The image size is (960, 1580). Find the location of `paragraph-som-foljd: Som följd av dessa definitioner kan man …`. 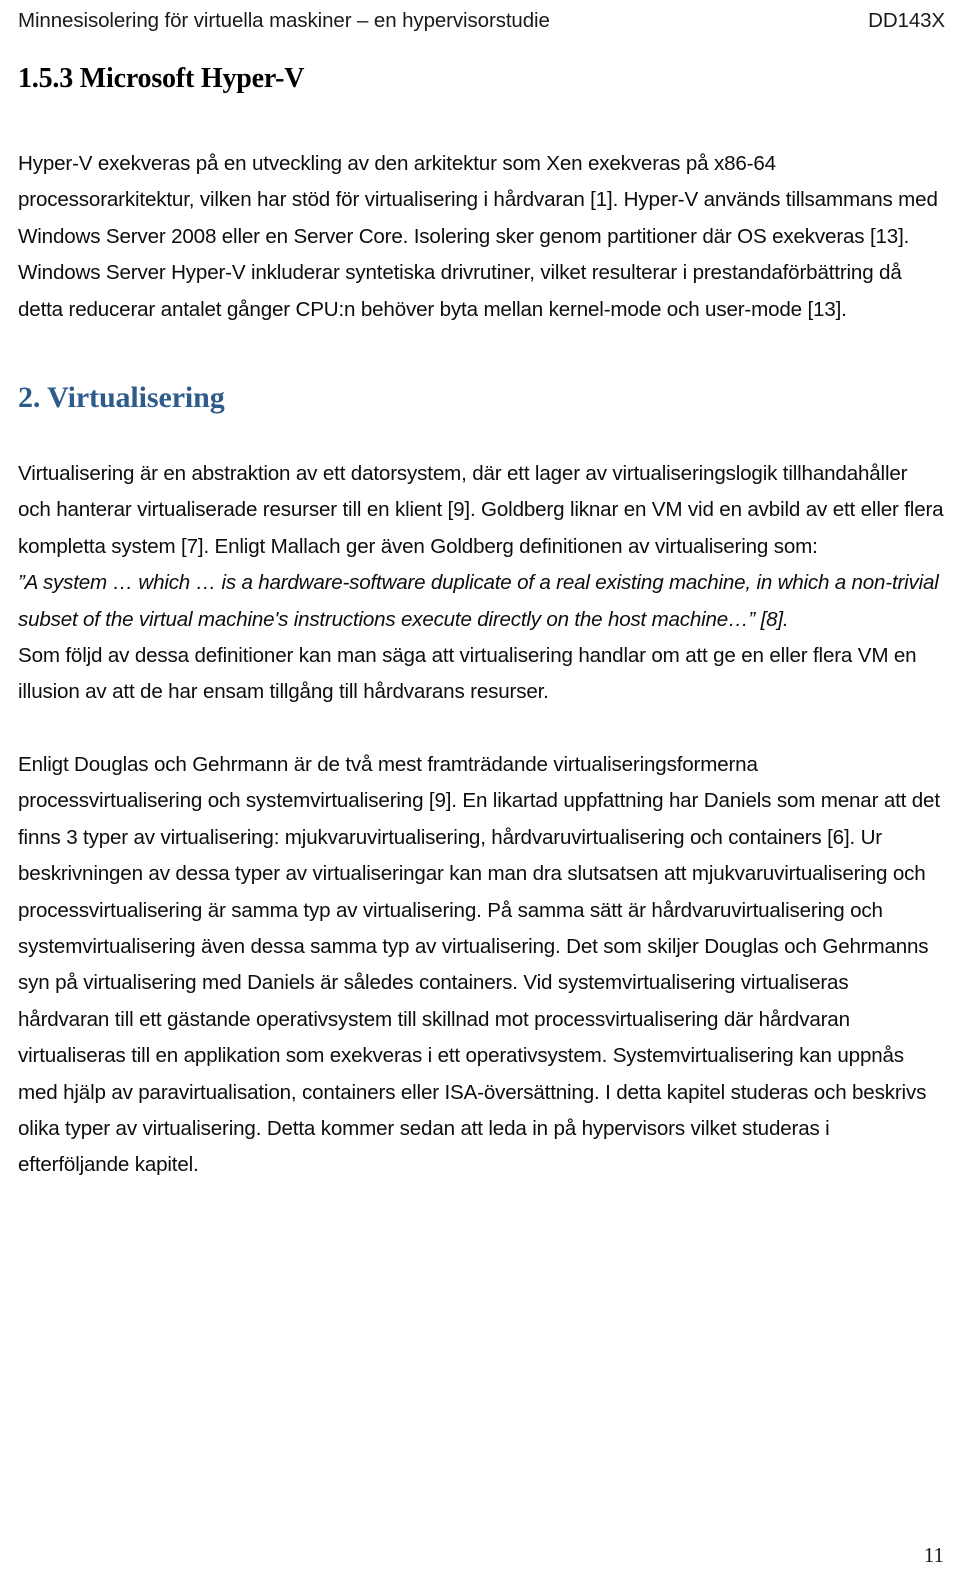

paragraph-som-foljd: Som följd av dessa definitioner kan man … is located at coordinates (467, 674).